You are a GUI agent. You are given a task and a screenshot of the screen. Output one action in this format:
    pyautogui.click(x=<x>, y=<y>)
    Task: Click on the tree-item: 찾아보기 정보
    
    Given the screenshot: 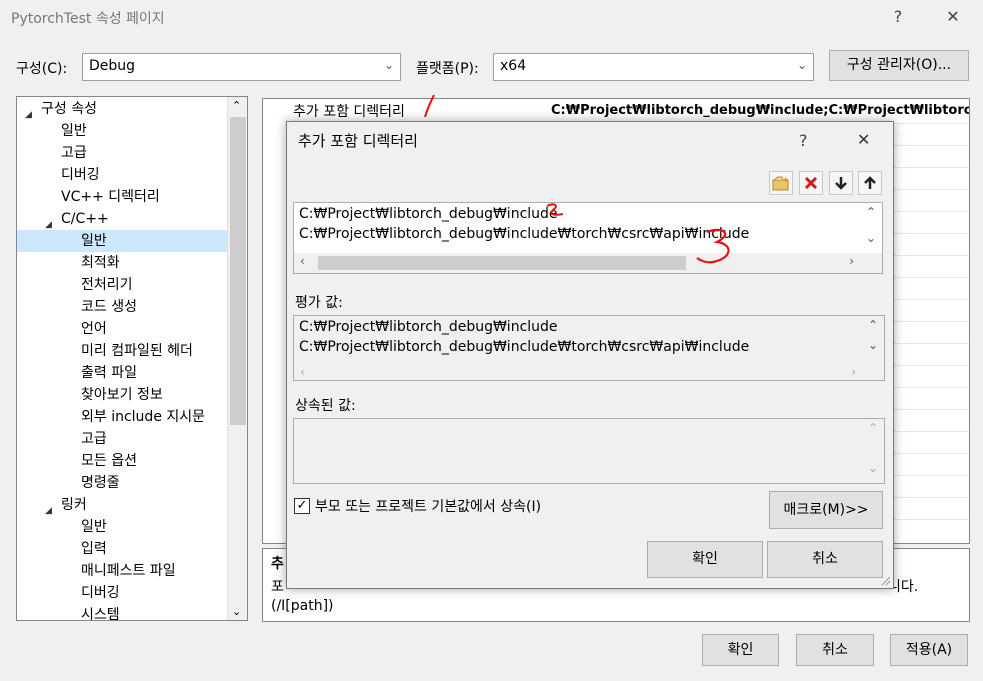 What is the action you would take?
    pyautogui.click(x=122, y=395)
    